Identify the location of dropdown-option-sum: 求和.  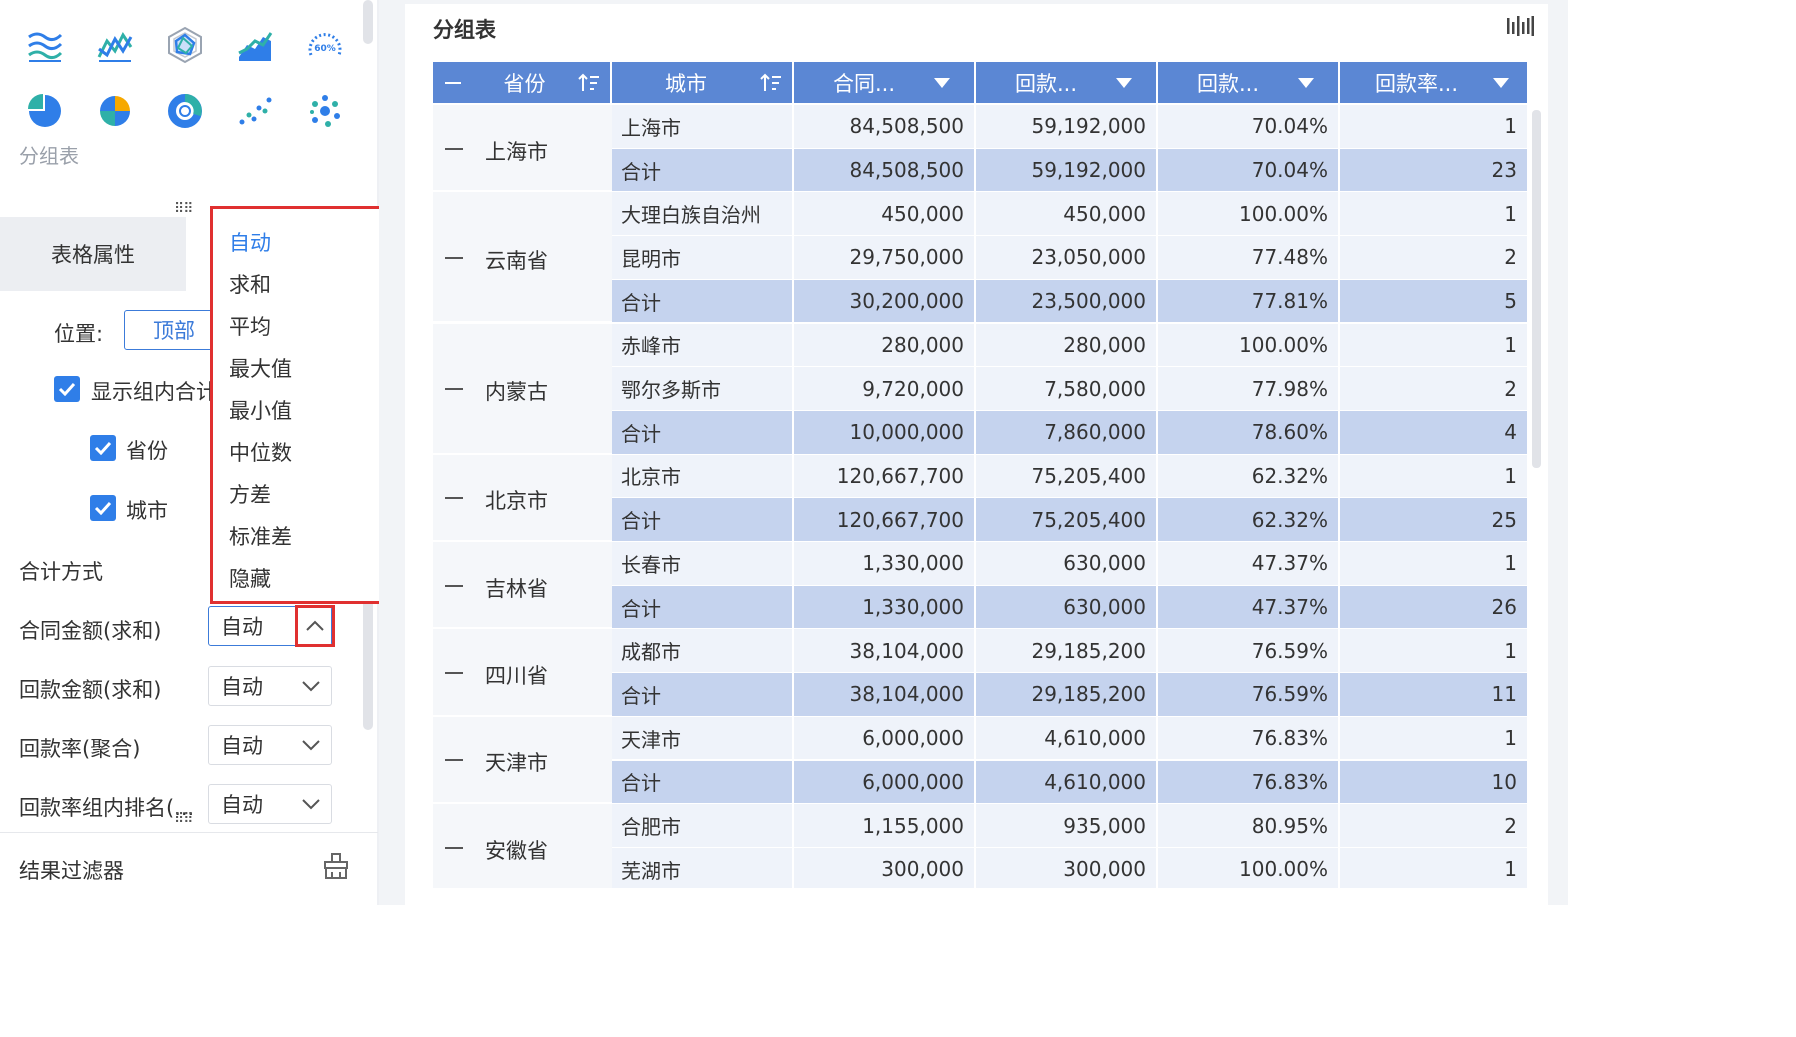
(250, 284).